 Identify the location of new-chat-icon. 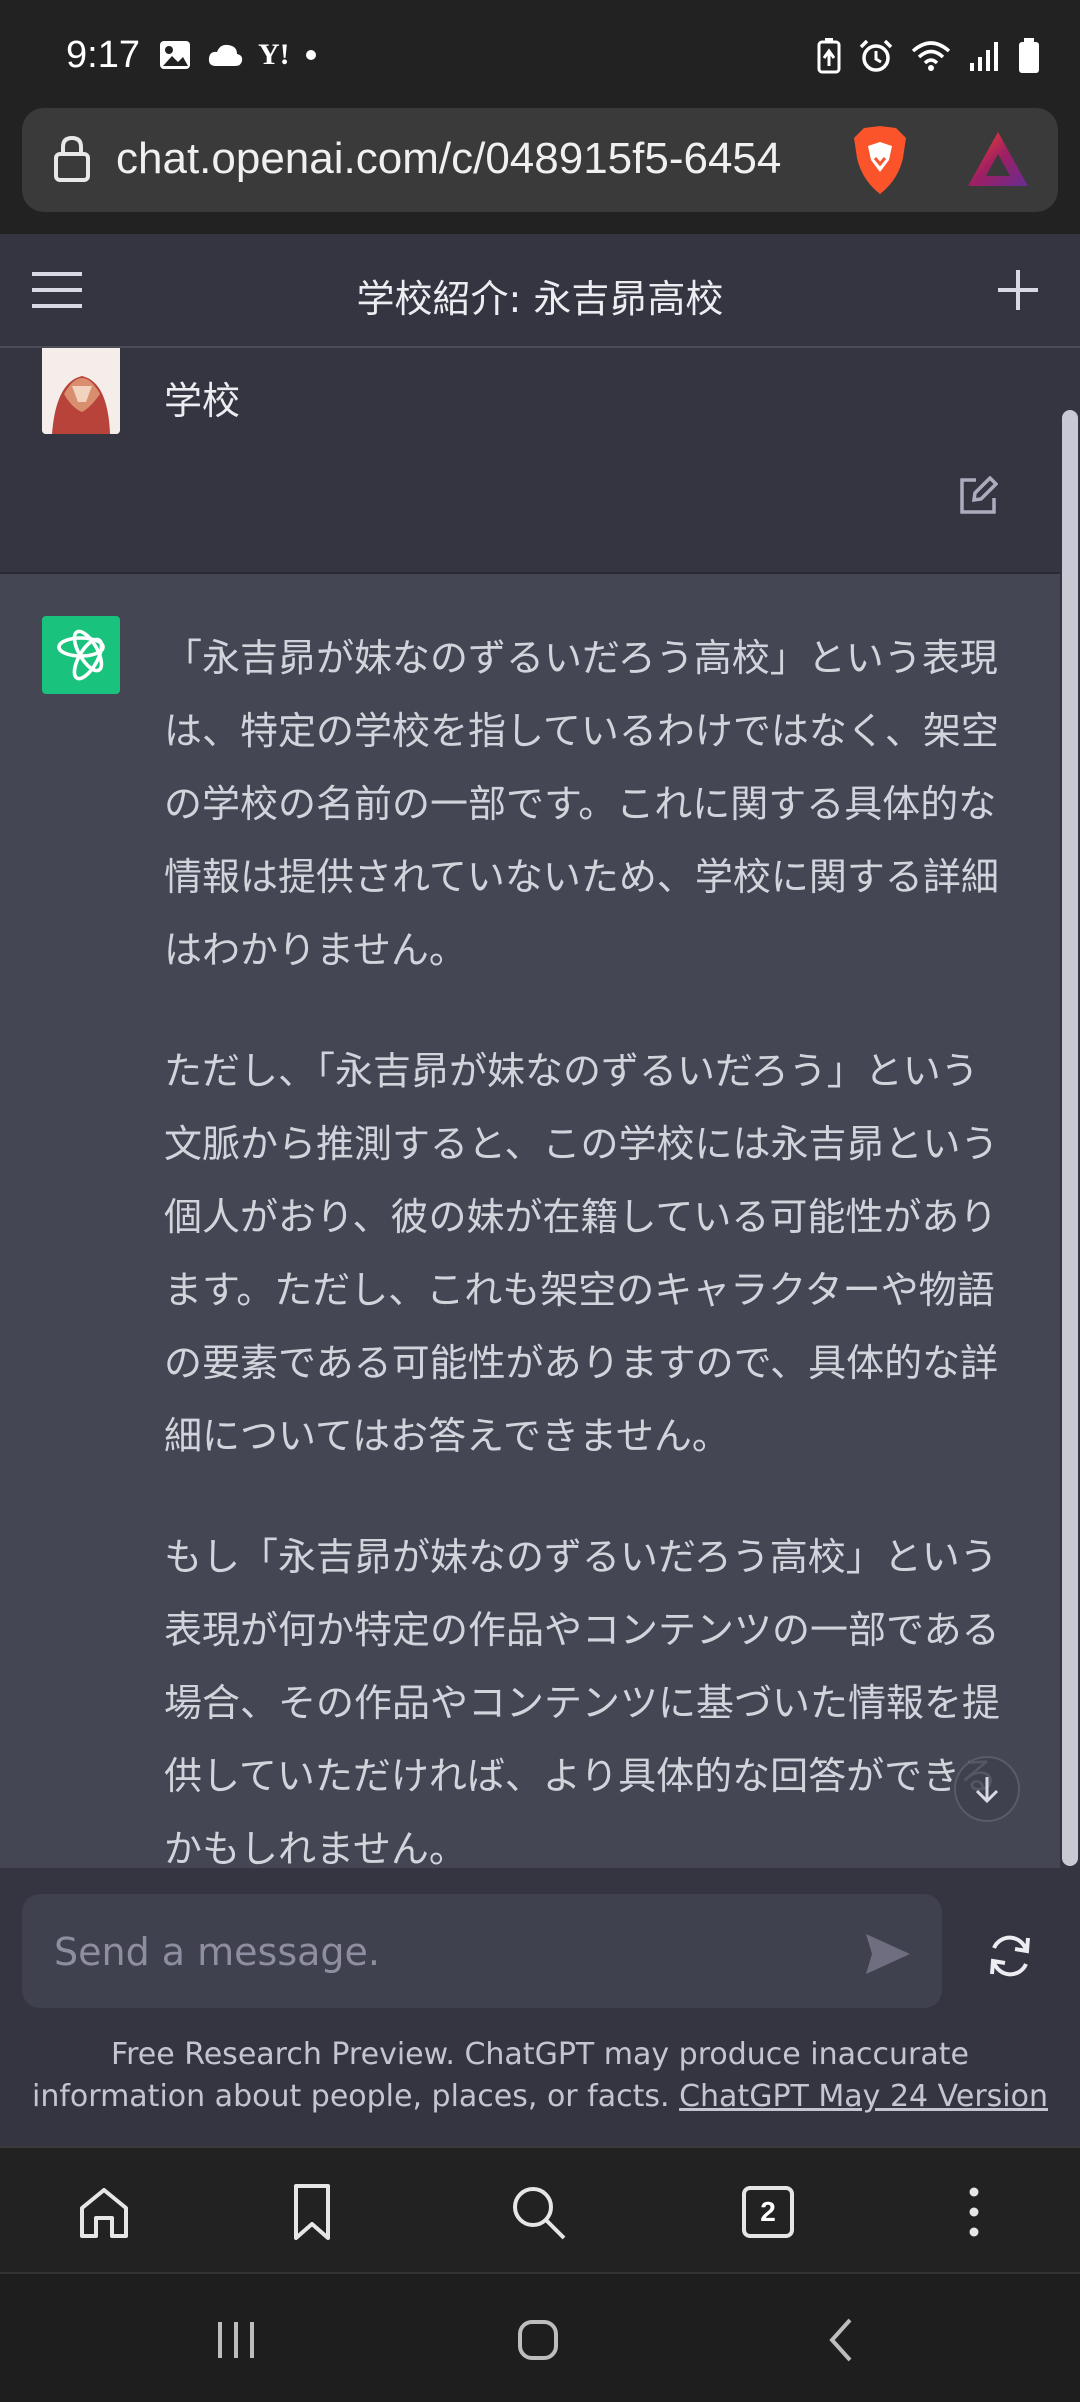
(1018, 290).